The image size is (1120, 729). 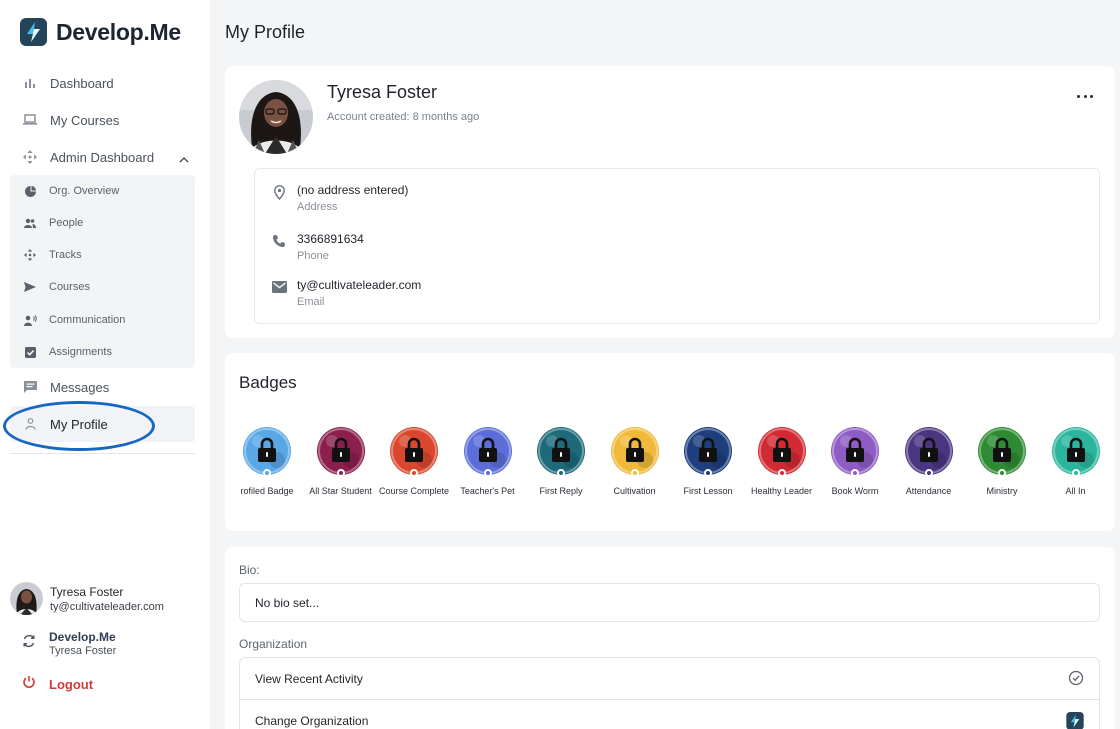 What do you see at coordinates (102, 83) in the screenshot?
I see `sidebar-item-dashboard: Dashboard` at bounding box center [102, 83].